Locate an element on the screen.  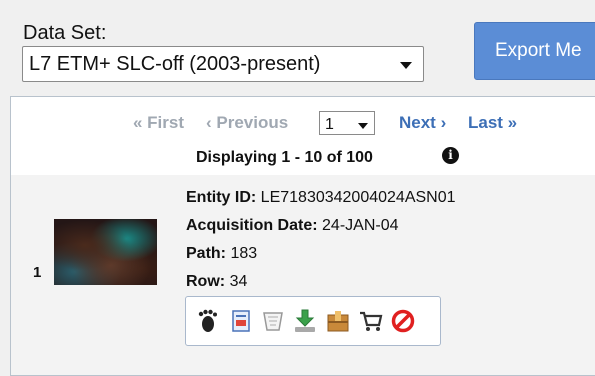
acquisition-date-value: 24-JAN-04 is located at coordinates (360, 225).